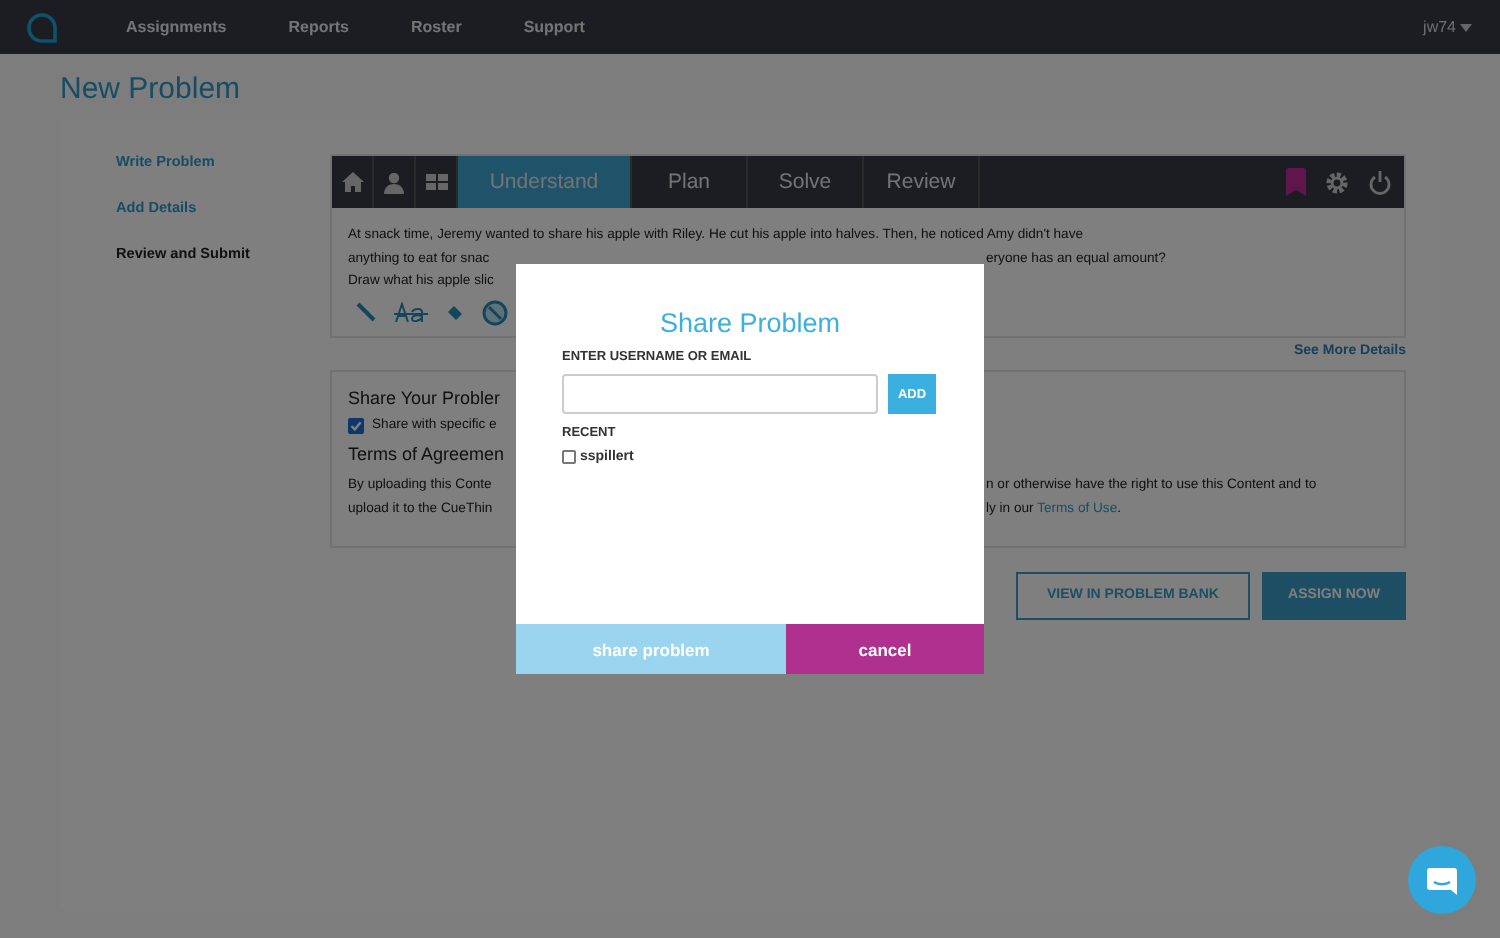  Describe the element at coordinates (922, 182) in the screenshot. I see `stage-tab: Review` at that location.